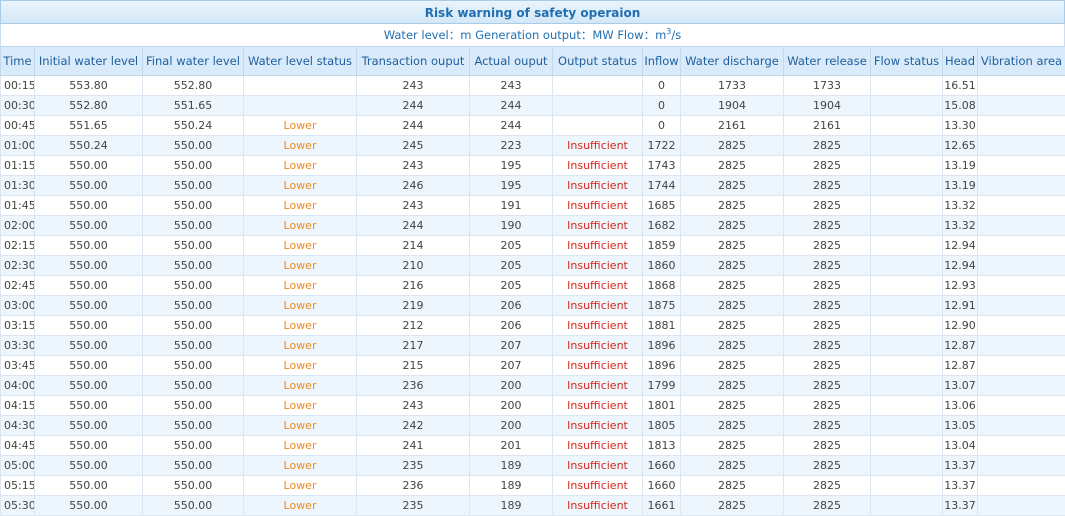 The image size is (1065, 516). I want to click on final-water-level-cell: 551.65, so click(193, 106).